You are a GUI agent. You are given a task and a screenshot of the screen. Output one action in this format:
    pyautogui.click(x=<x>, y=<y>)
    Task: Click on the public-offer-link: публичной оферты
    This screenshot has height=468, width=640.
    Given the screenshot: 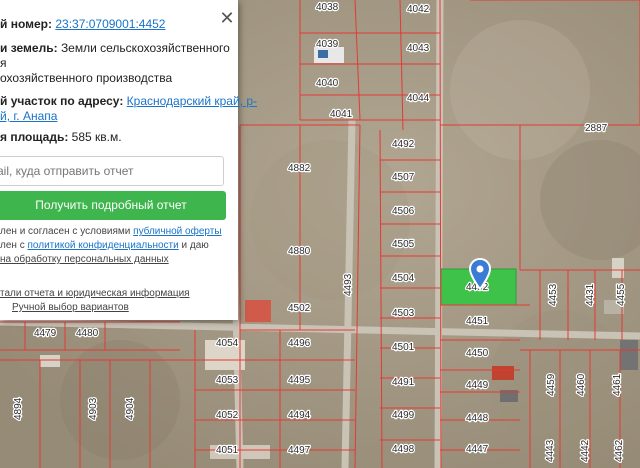 What is the action you would take?
    pyautogui.click(x=177, y=231)
    